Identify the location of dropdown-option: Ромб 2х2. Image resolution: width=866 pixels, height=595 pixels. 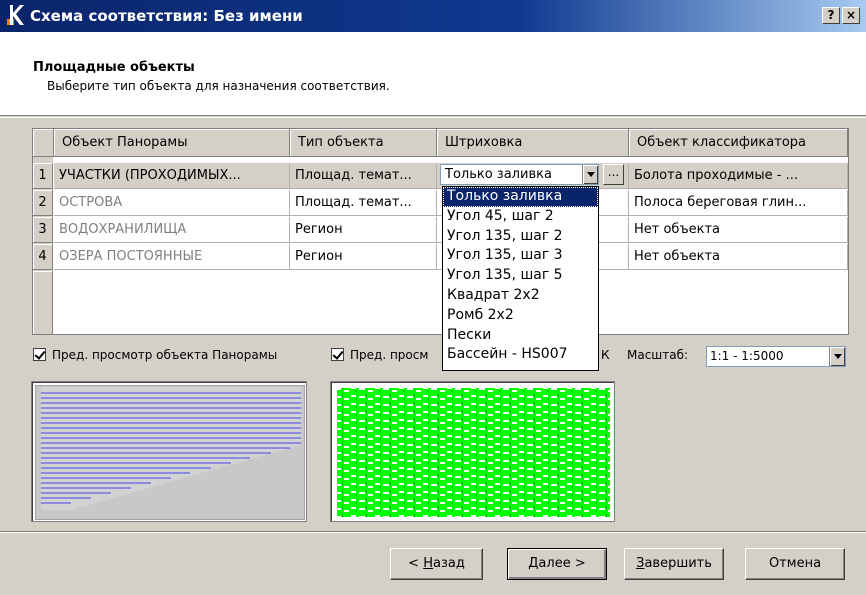
(520, 316).